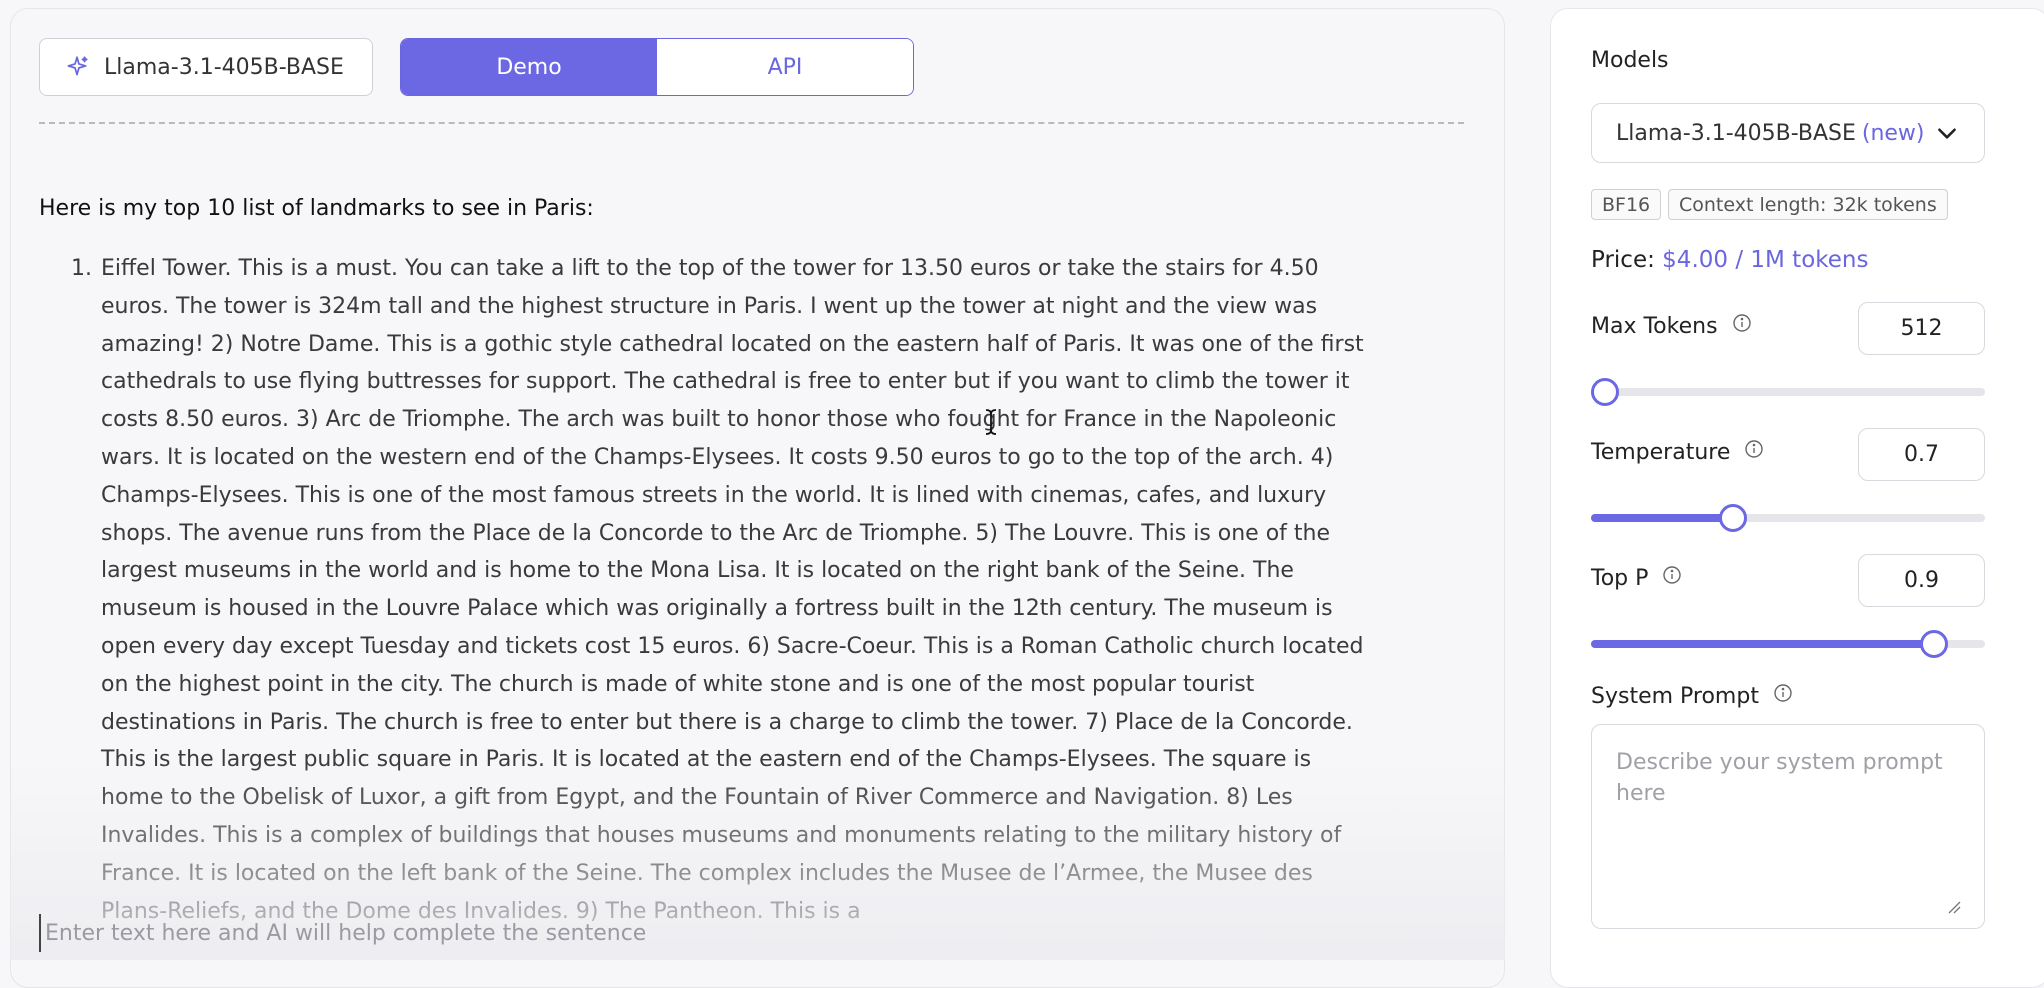 The width and height of the screenshot is (2044, 988). What do you see at coordinates (1808, 204) in the screenshot?
I see `context-length-badge: Context length: 32k tokens` at bounding box center [1808, 204].